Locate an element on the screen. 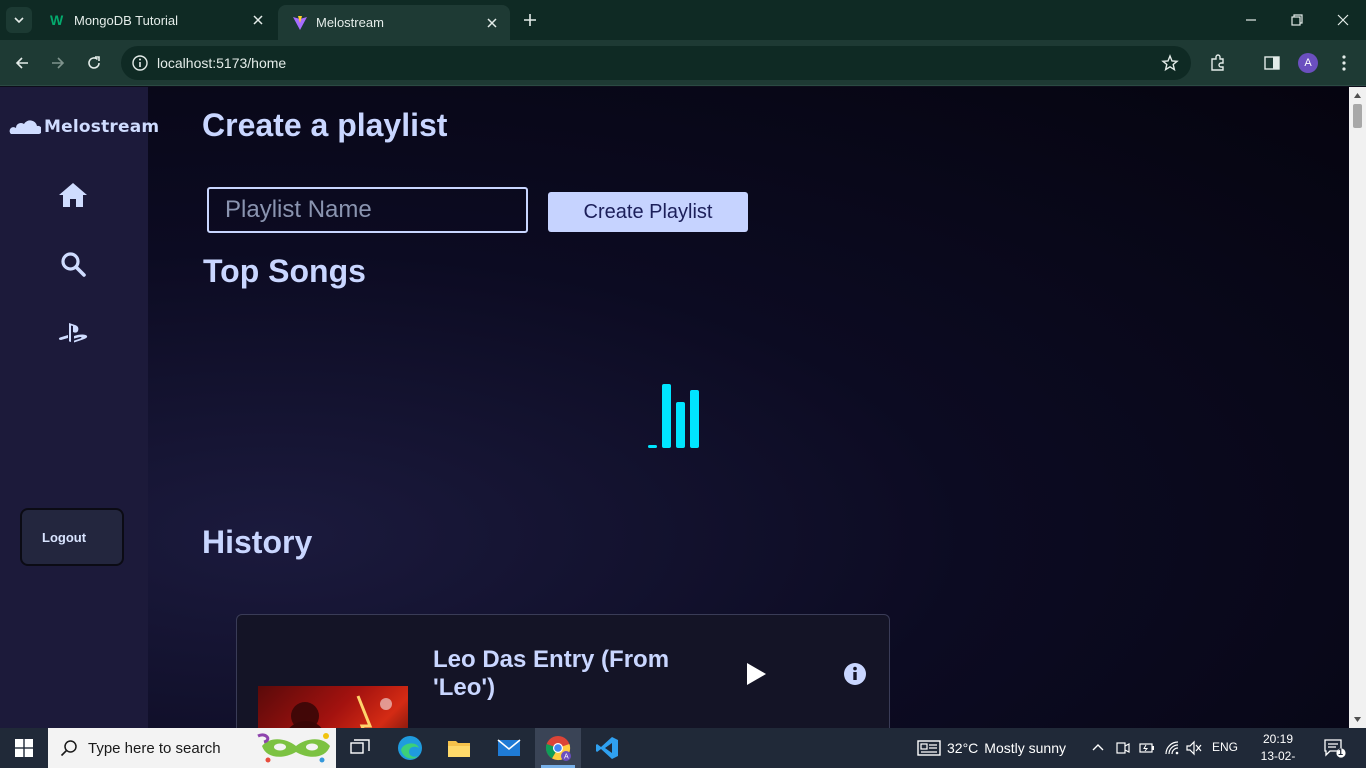 This screenshot has height=768, width=1366. new-tab-button is located at coordinates (530, 20).